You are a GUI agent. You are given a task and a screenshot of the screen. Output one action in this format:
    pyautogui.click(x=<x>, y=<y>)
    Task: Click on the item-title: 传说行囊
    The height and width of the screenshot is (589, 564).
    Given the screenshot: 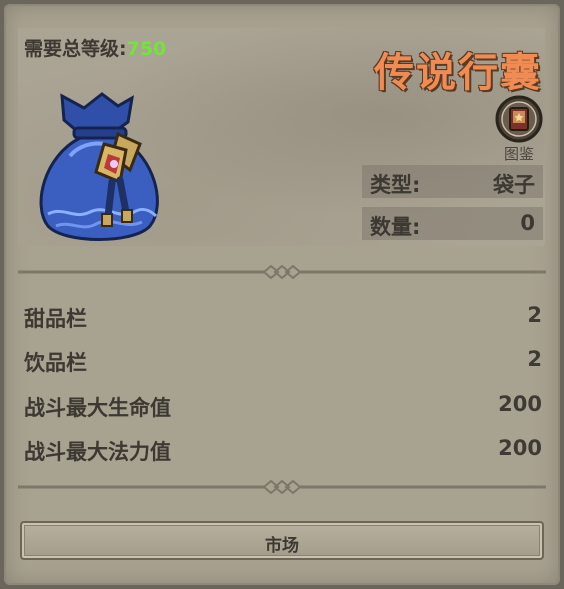 What is the action you would take?
    pyautogui.click(x=458, y=73)
    